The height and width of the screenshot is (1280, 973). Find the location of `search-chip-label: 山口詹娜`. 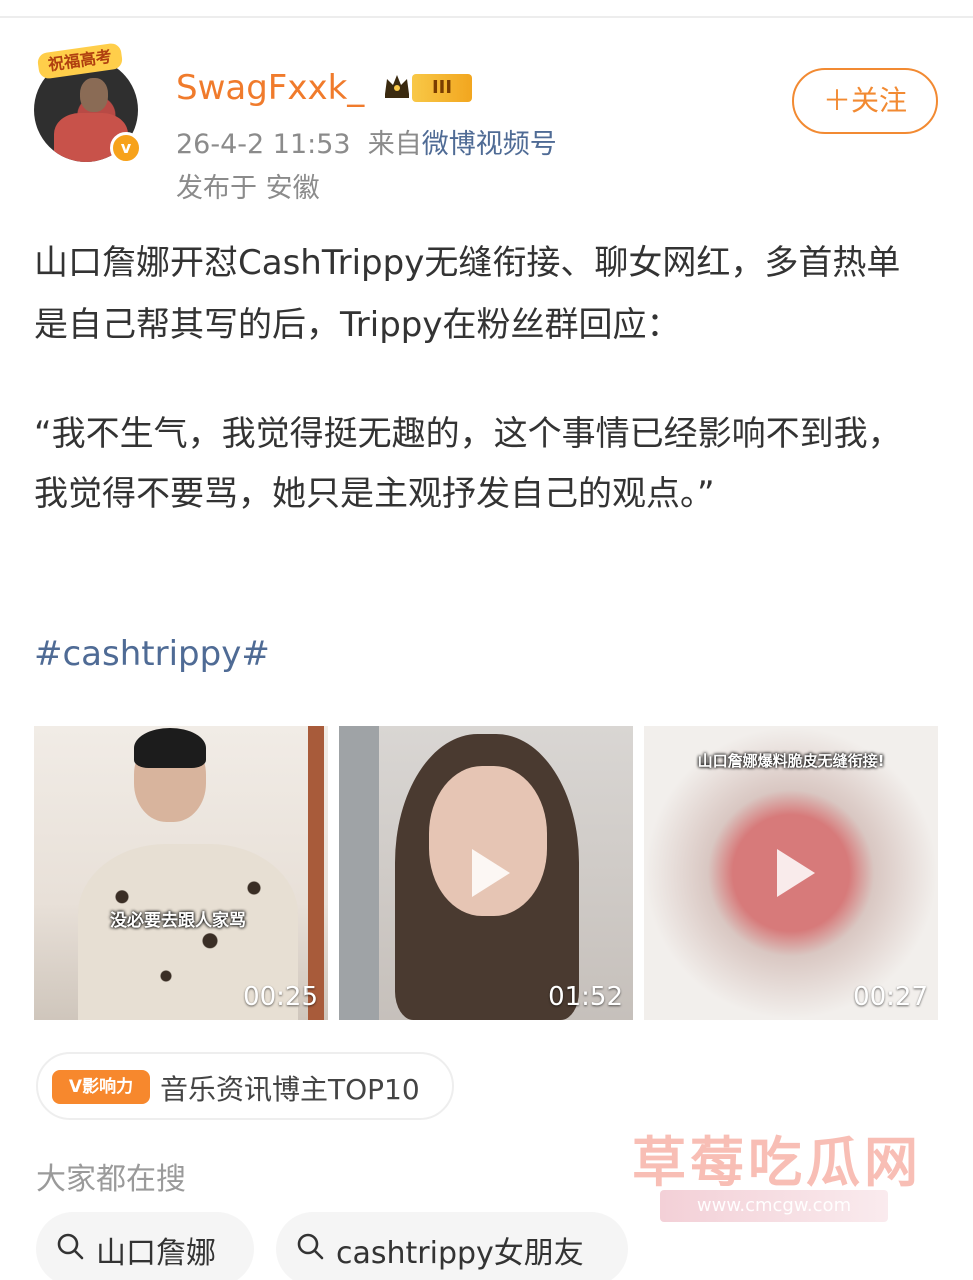

search-chip-label: 山口詹娜 is located at coordinates (156, 1253).